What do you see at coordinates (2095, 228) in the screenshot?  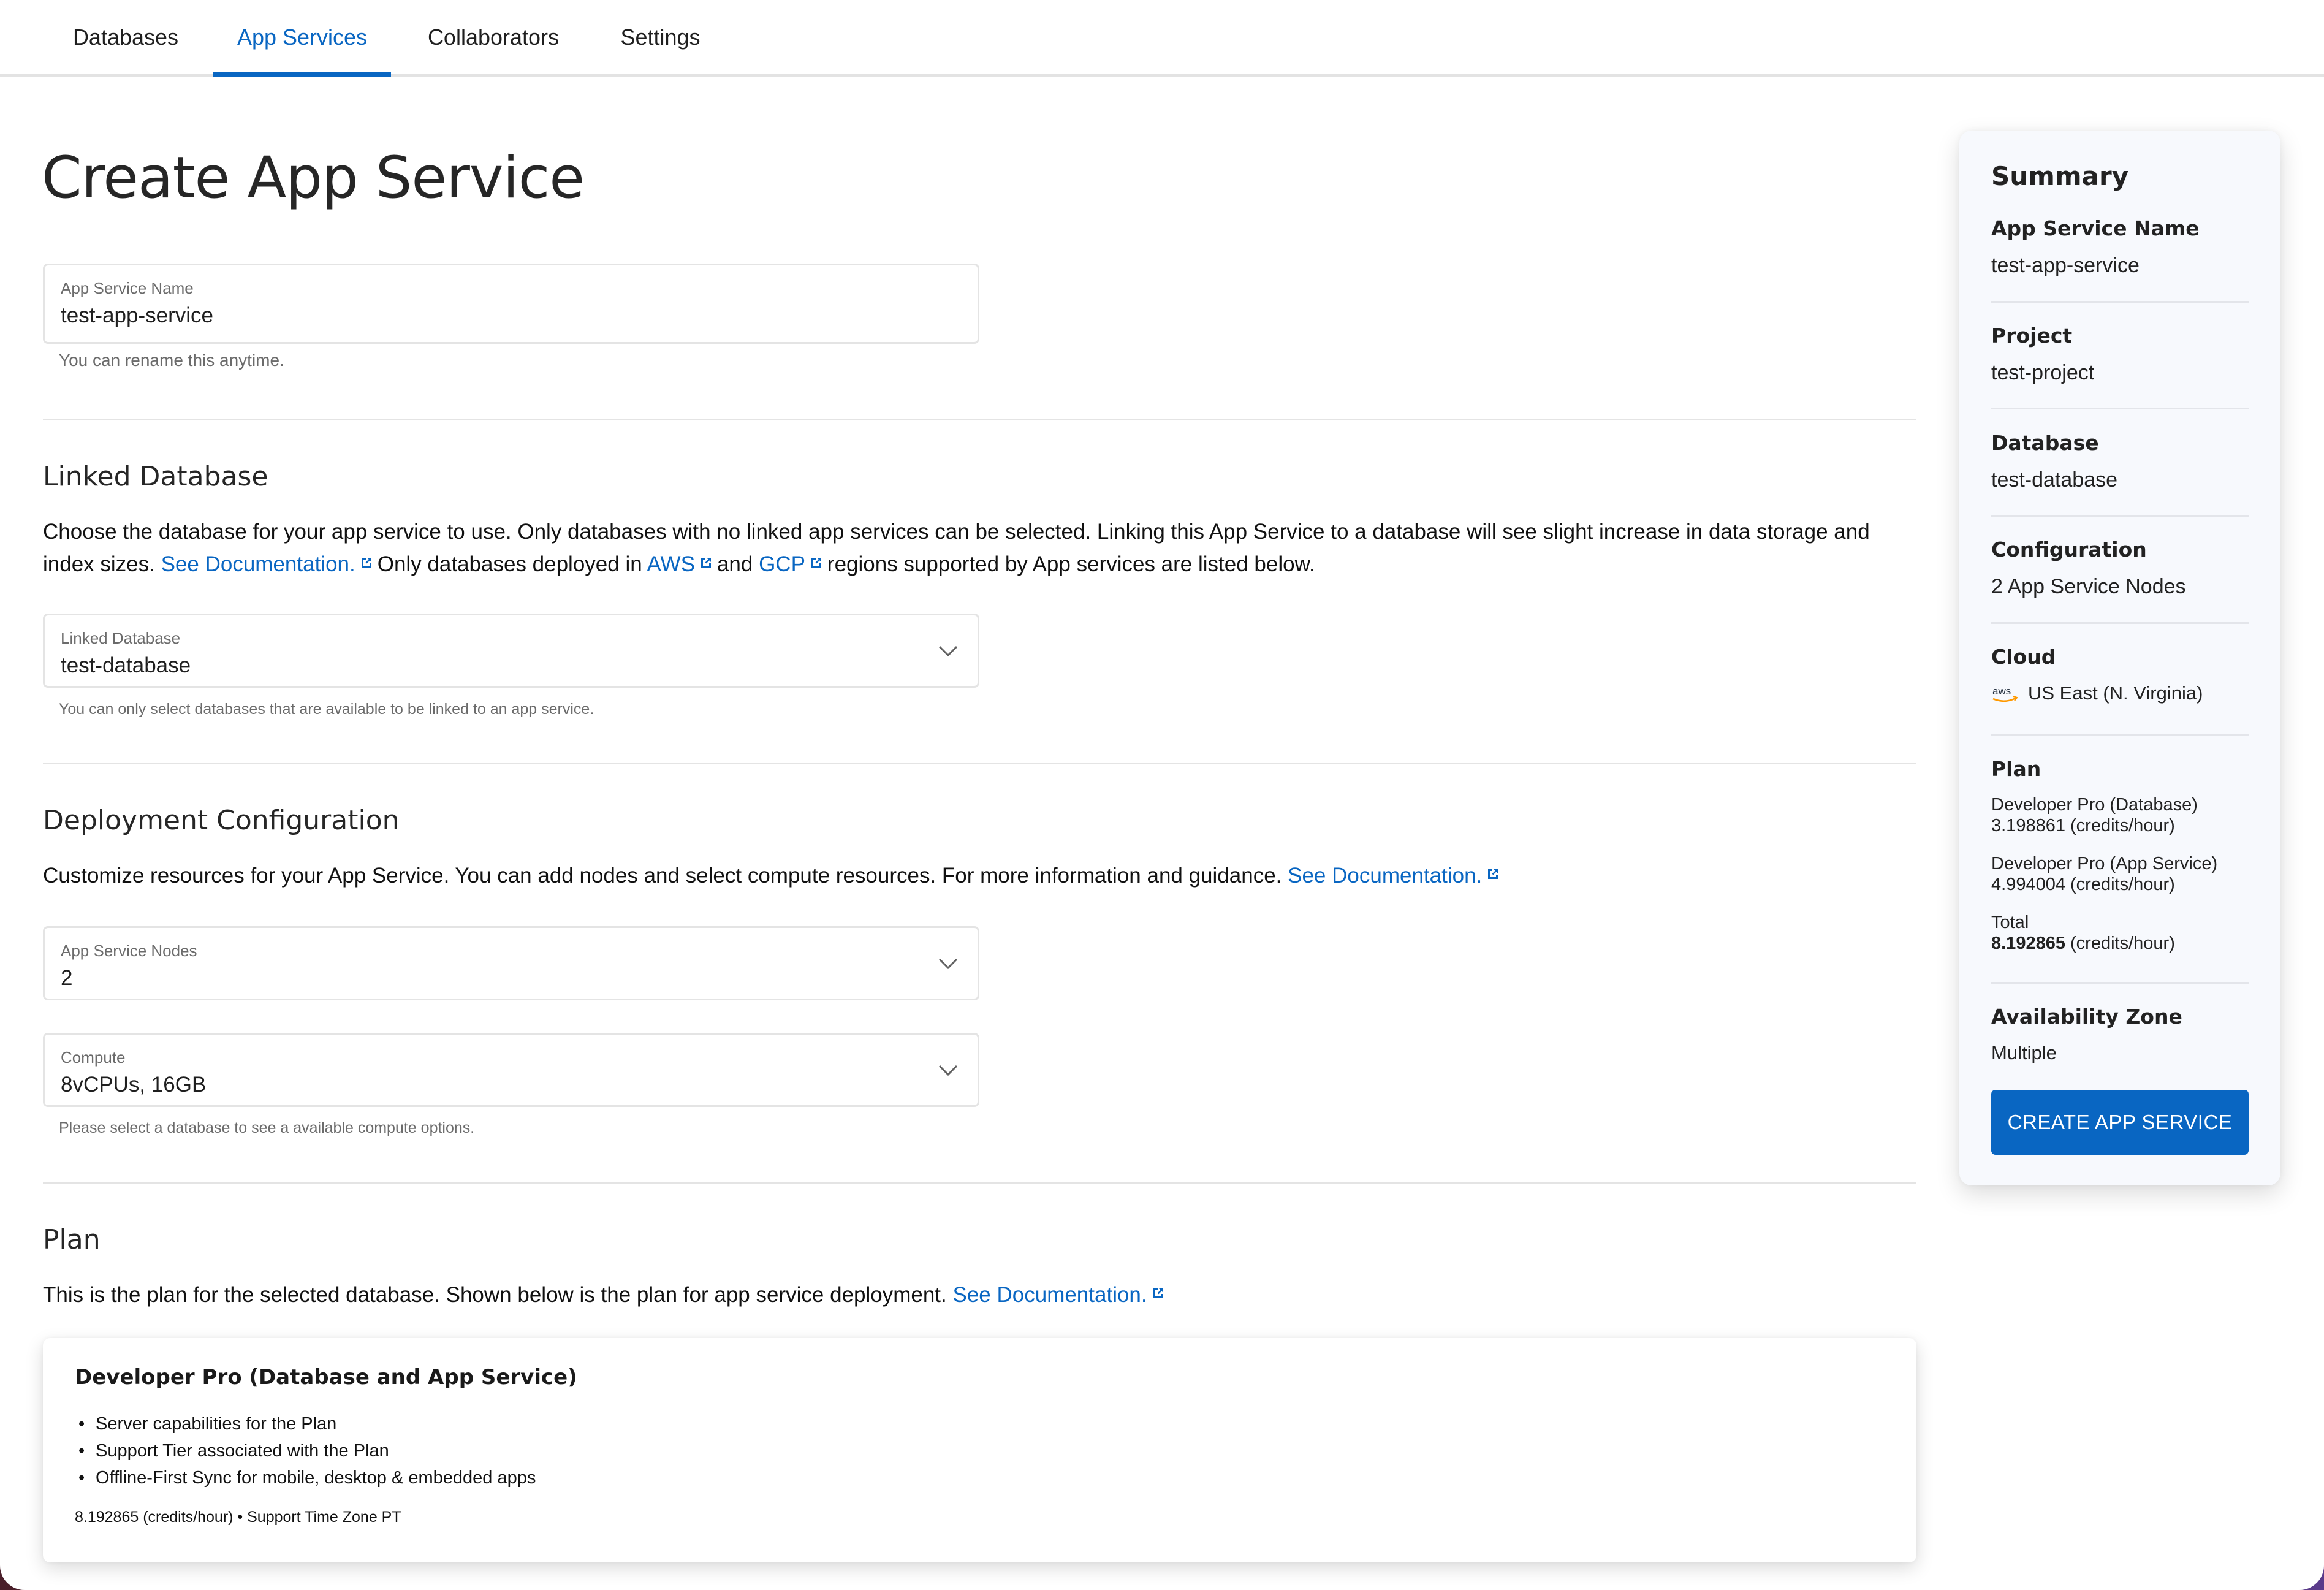 I see `summary-label: App Service Name` at bounding box center [2095, 228].